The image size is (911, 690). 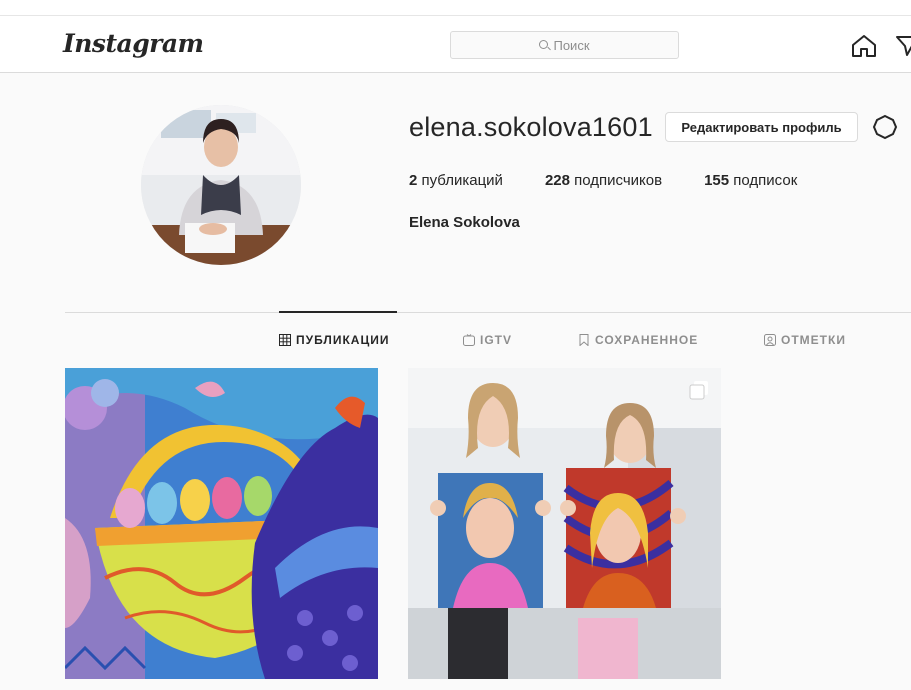 What do you see at coordinates (571, 45) in the screenshot?
I see `search-placeholder: Поиск` at bounding box center [571, 45].